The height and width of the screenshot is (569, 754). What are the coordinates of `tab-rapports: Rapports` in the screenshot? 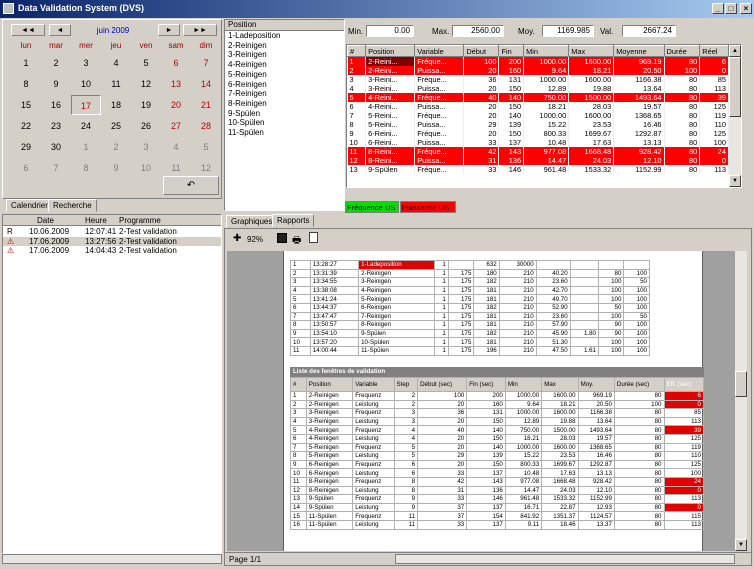 It's located at (293, 220).